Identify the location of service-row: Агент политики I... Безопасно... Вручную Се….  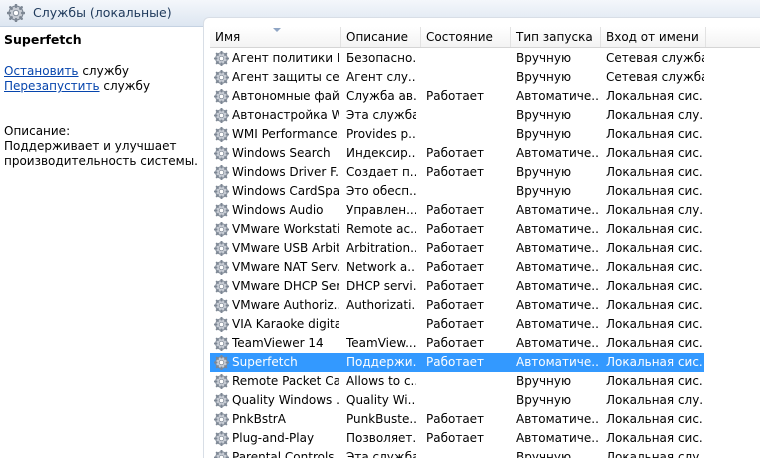
(457, 58).